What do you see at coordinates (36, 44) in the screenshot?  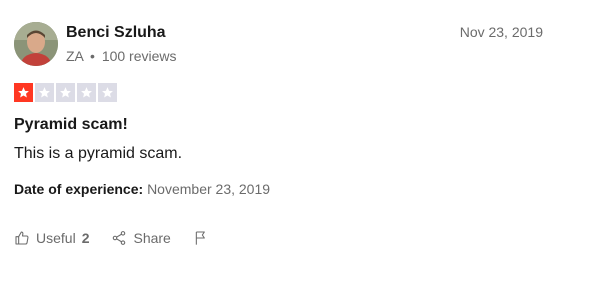 I see `avatar` at bounding box center [36, 44].